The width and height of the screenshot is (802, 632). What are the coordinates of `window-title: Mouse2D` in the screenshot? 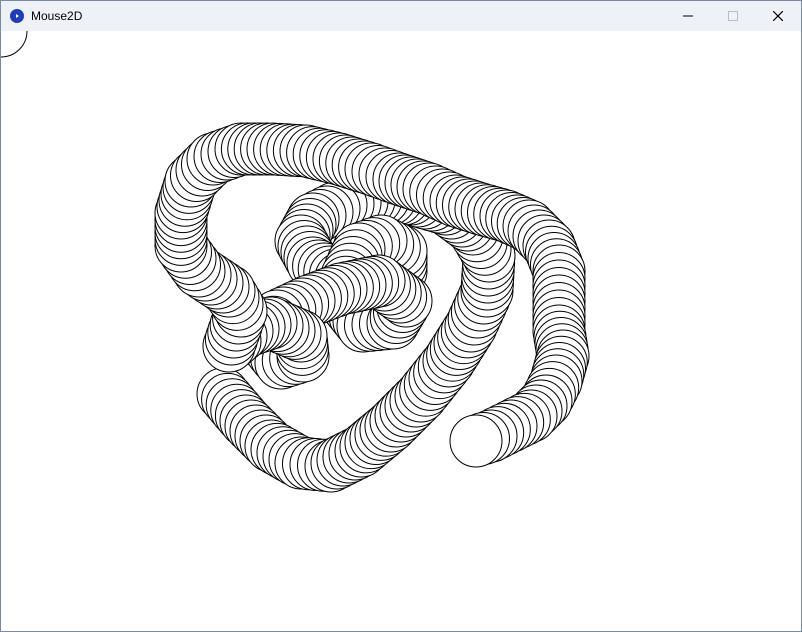 It's located at (57, 16).